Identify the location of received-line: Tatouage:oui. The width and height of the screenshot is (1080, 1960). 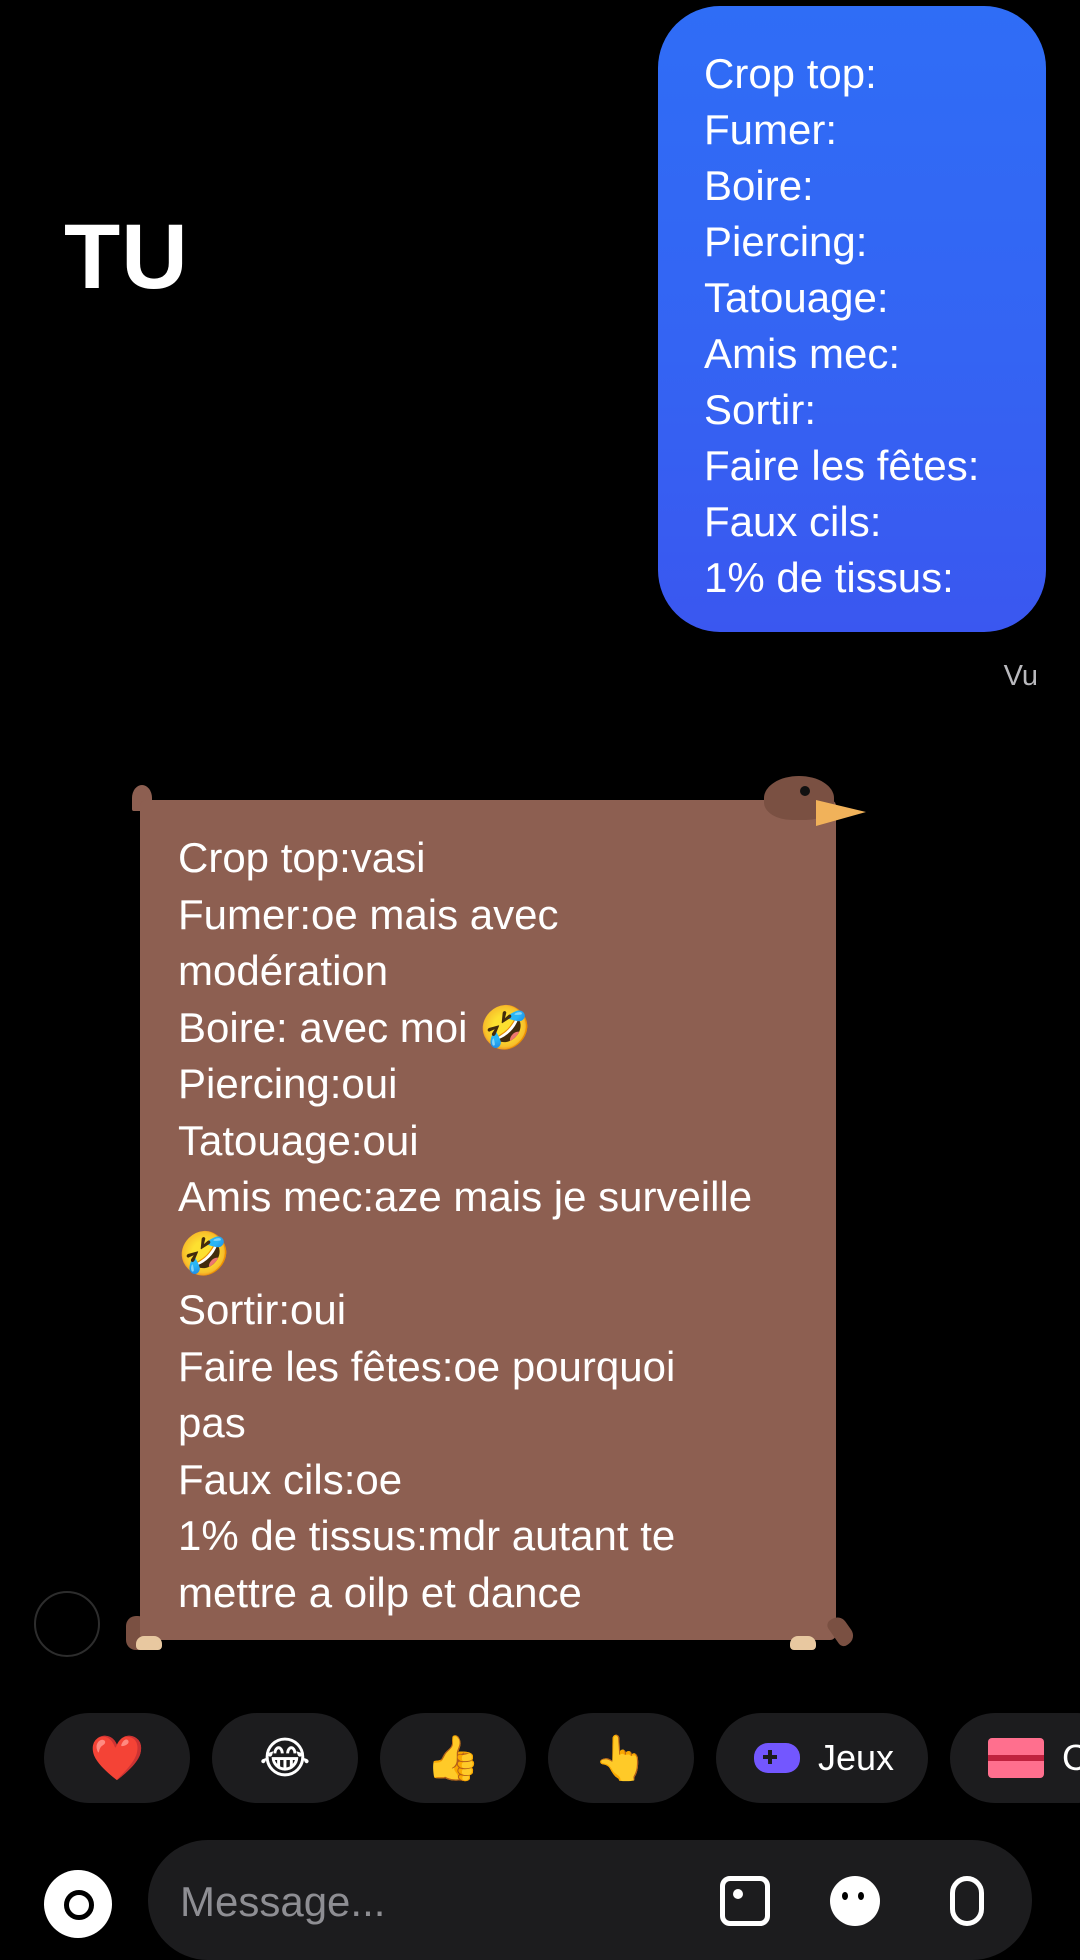
(298, 1140).